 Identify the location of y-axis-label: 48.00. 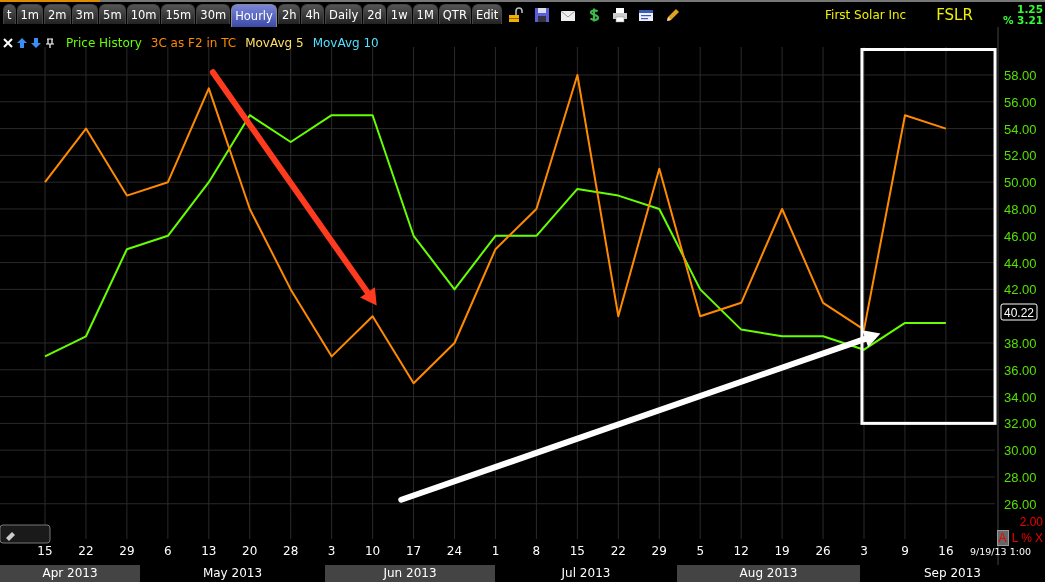
(1020, 209).